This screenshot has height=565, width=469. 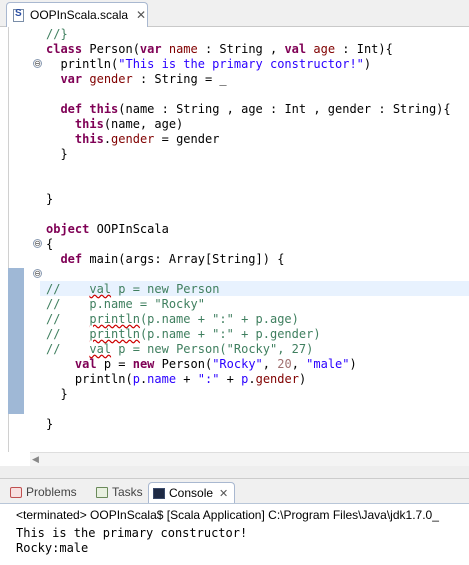 I want to click on code-line: this.gender = gender, so click(x=133, y=139).